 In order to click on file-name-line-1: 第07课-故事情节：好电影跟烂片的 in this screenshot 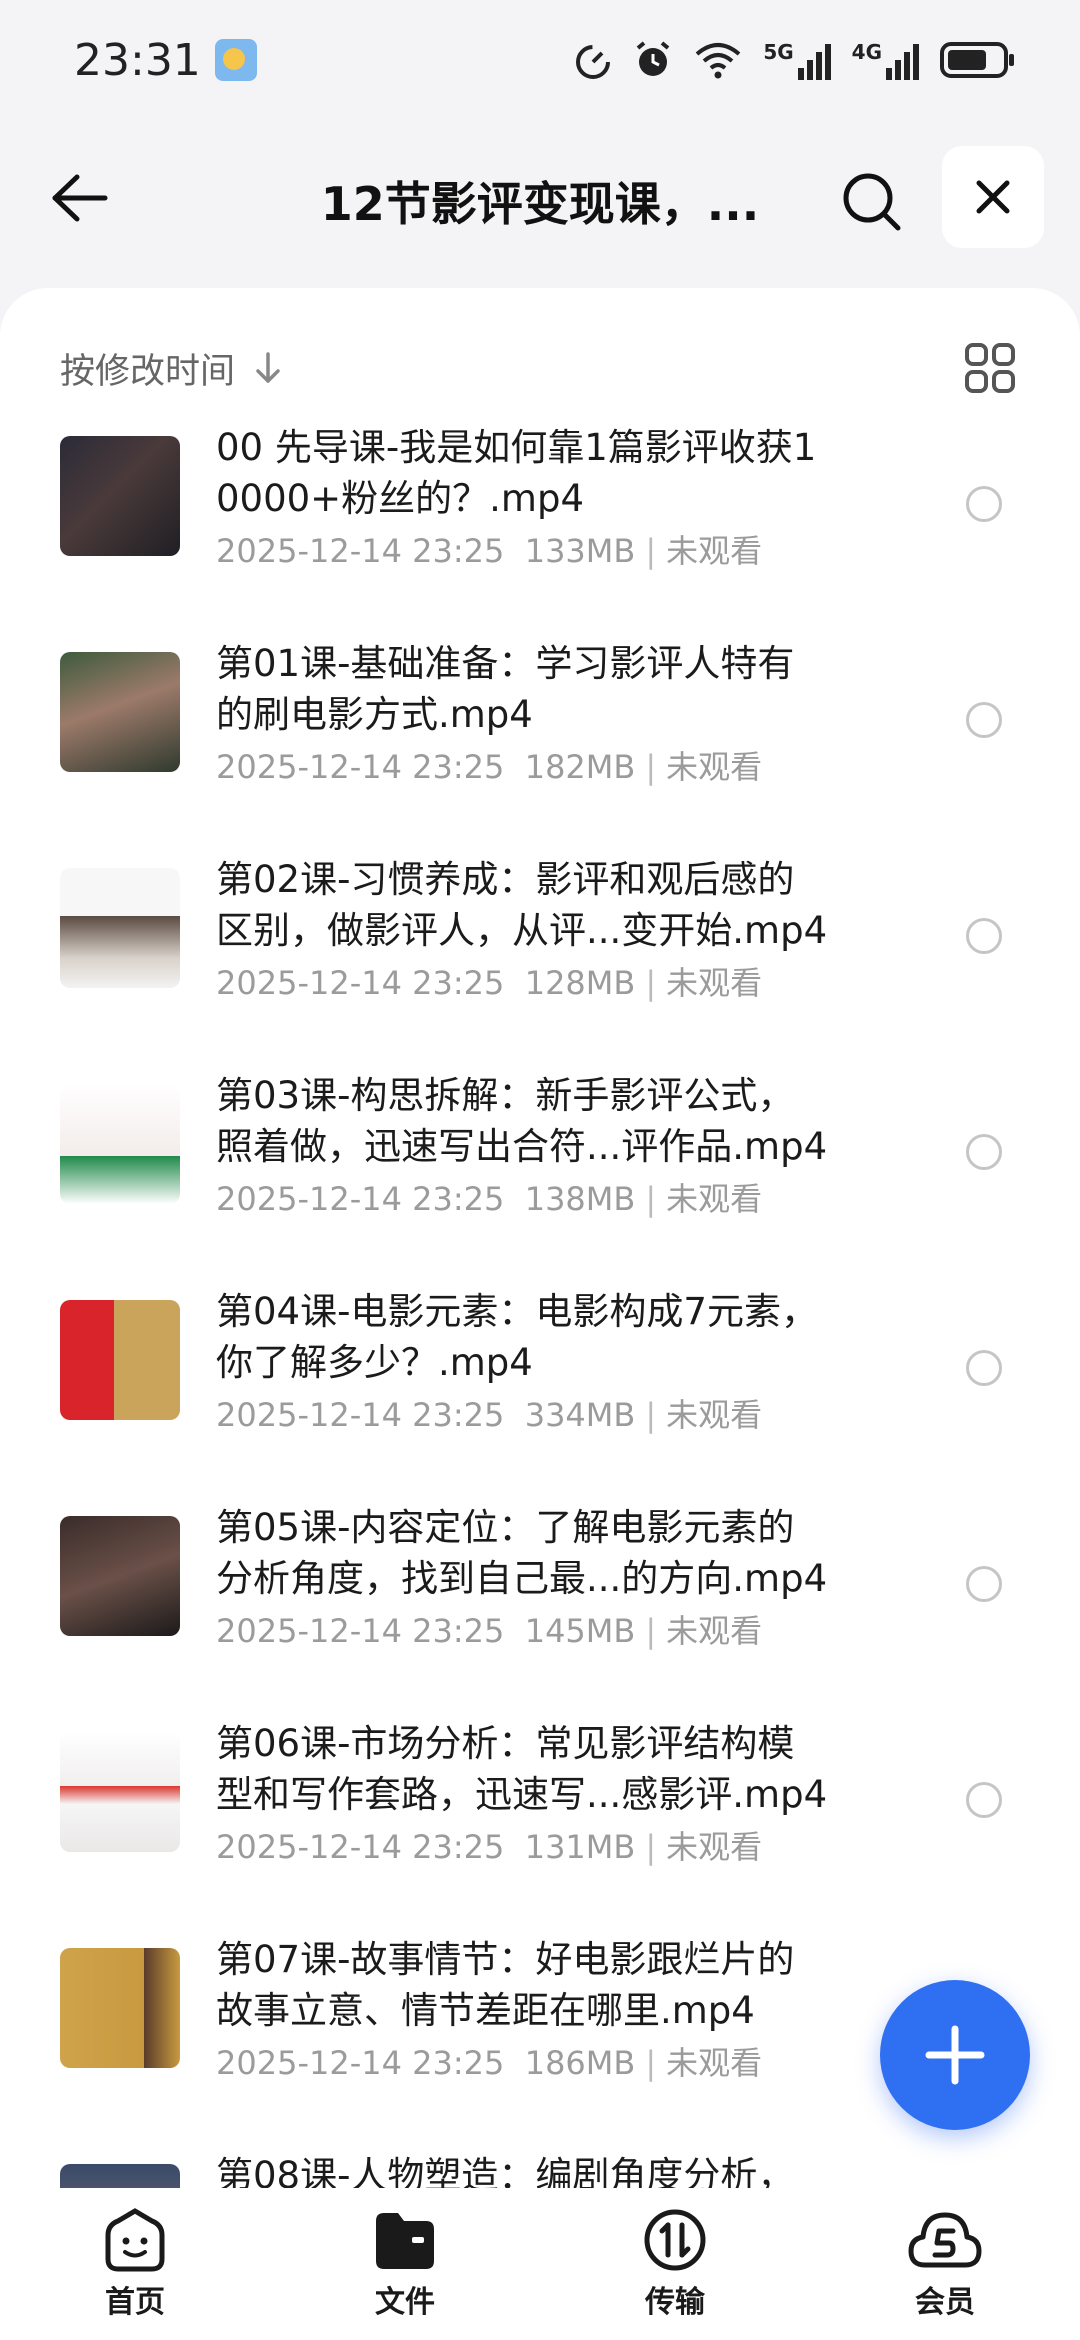, I will do `click(505, 1959)`.